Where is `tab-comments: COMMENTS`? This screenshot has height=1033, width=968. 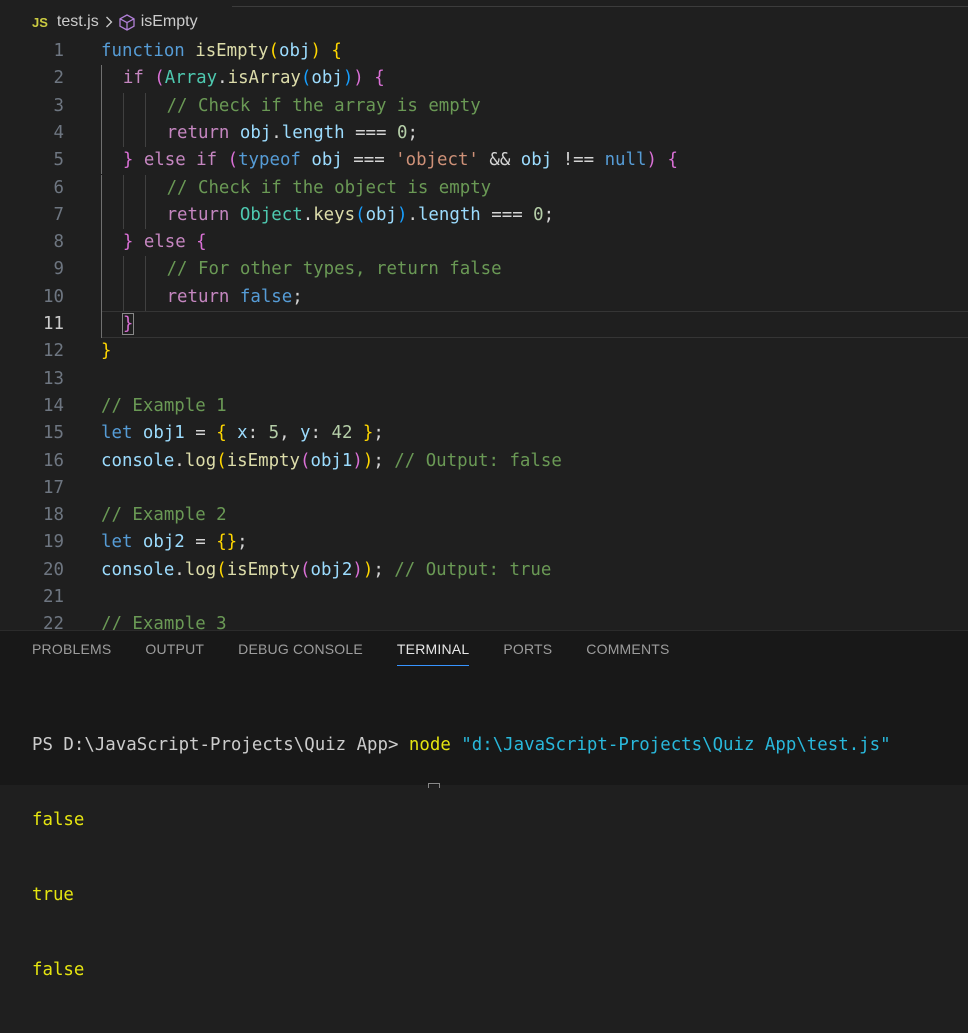
tab-comments: COMMENTS is located at coordinates (627, 653).